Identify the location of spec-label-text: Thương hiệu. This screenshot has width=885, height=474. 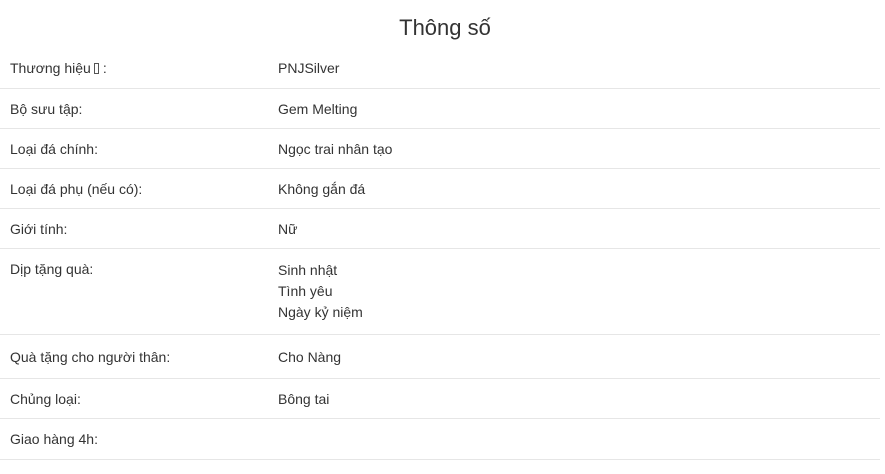
(50, 68).